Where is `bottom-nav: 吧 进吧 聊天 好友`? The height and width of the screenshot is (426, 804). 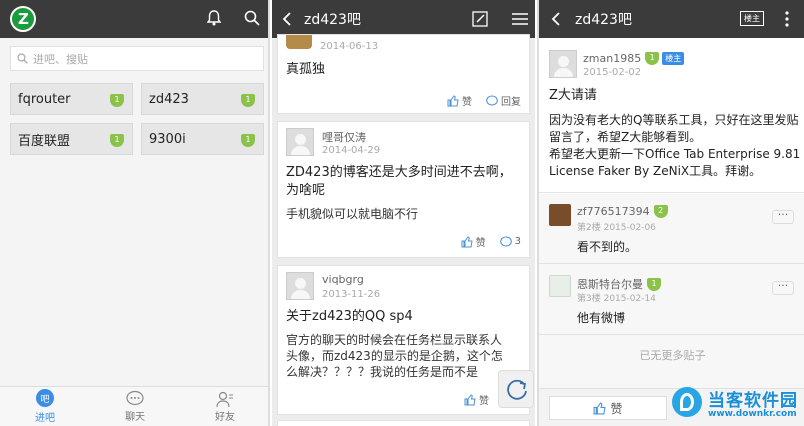 bottom-nav: 吧 进吧 聊天 好友 is located at coordinates (134, 406).